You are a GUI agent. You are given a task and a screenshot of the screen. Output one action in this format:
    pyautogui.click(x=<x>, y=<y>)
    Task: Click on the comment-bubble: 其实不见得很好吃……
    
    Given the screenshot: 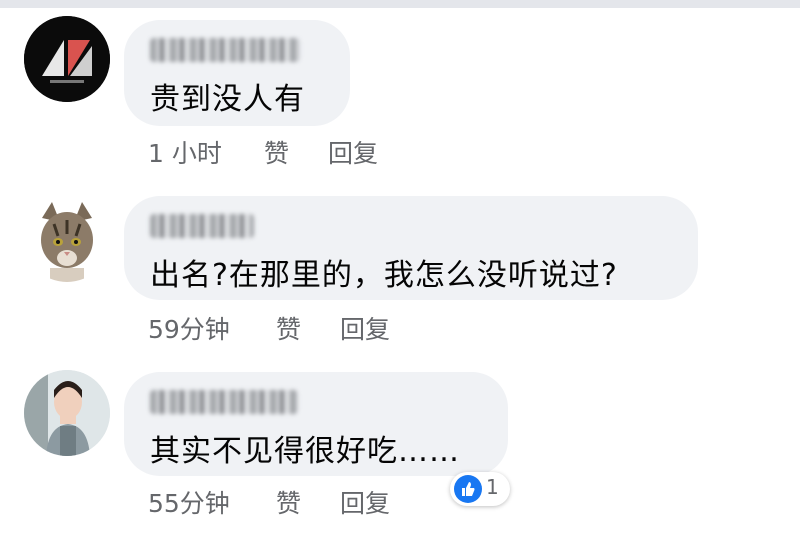 What is the action you would take?
    pyautogui.click(x=316, y=424)
    